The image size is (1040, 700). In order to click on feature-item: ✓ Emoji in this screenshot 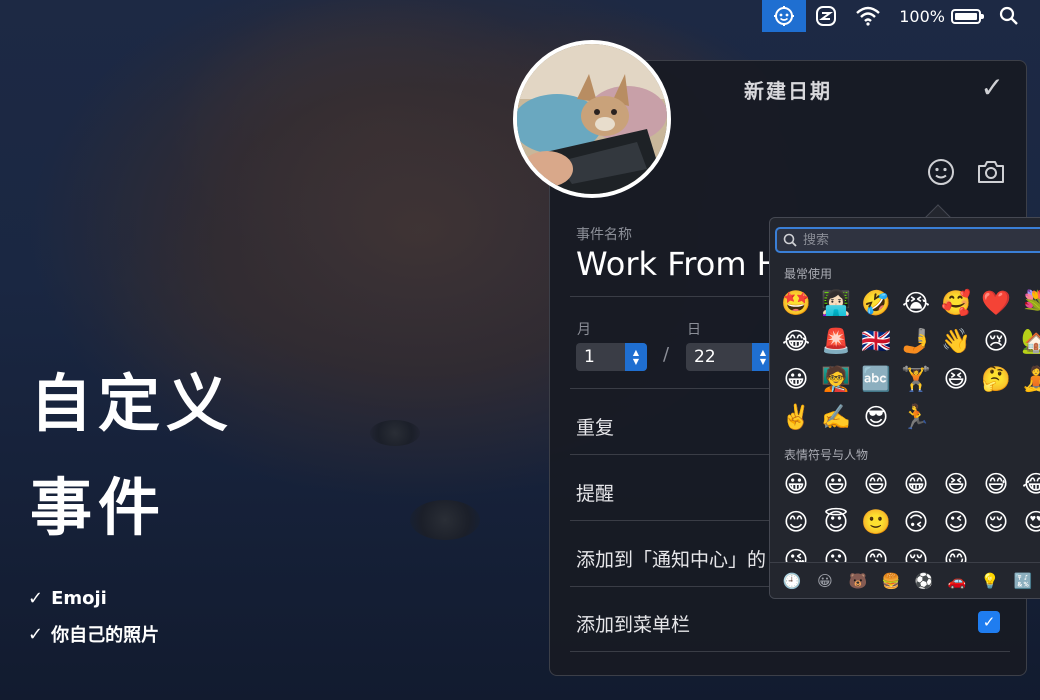, I will do `click(67, 598)`.